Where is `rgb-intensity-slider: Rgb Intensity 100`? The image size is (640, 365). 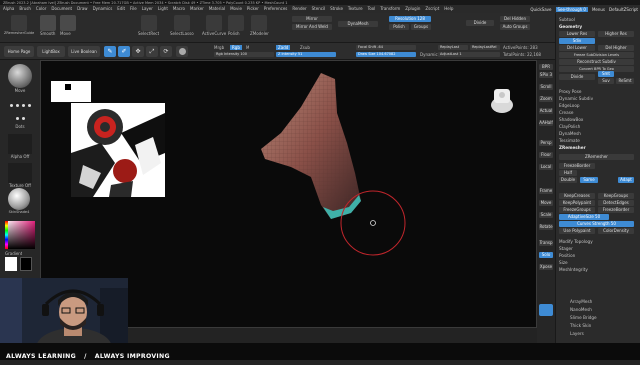 rgb-intensity-slider: Rgb Intensity 100 is located at coordinates (244, 54).